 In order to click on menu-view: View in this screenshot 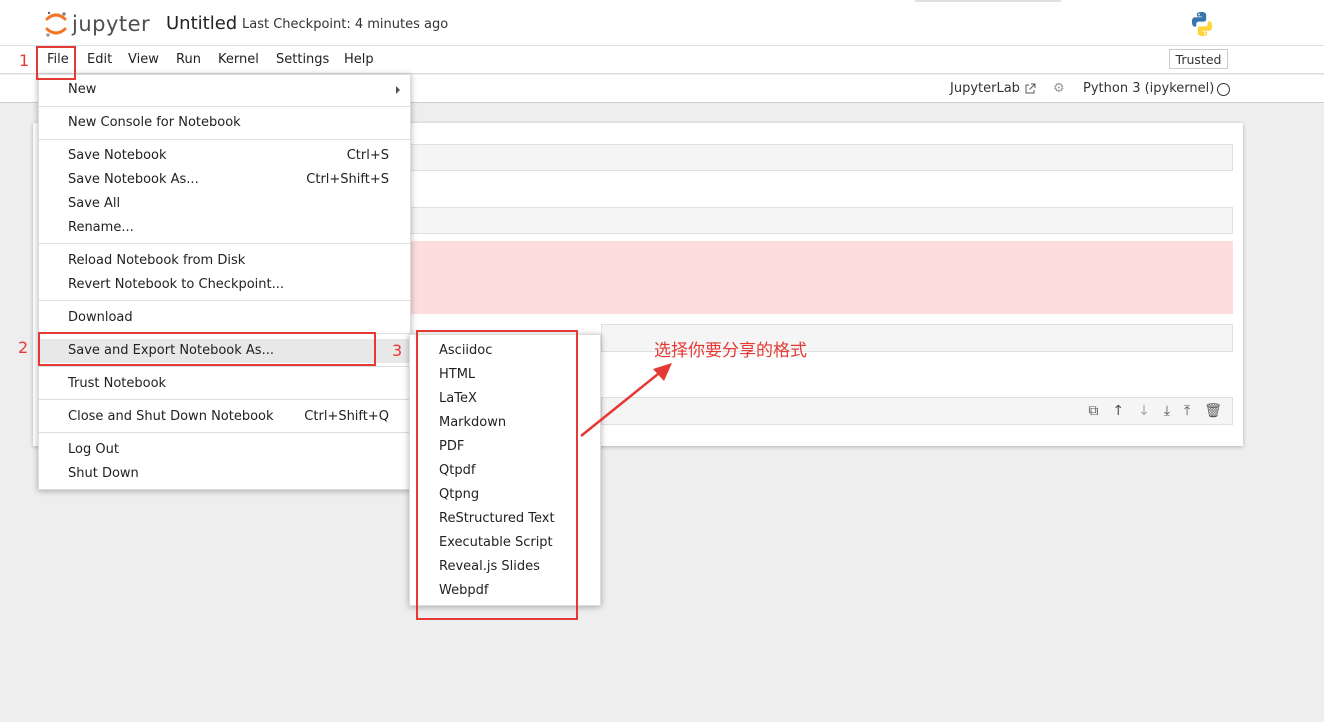, I will do `click(143, 59)`.